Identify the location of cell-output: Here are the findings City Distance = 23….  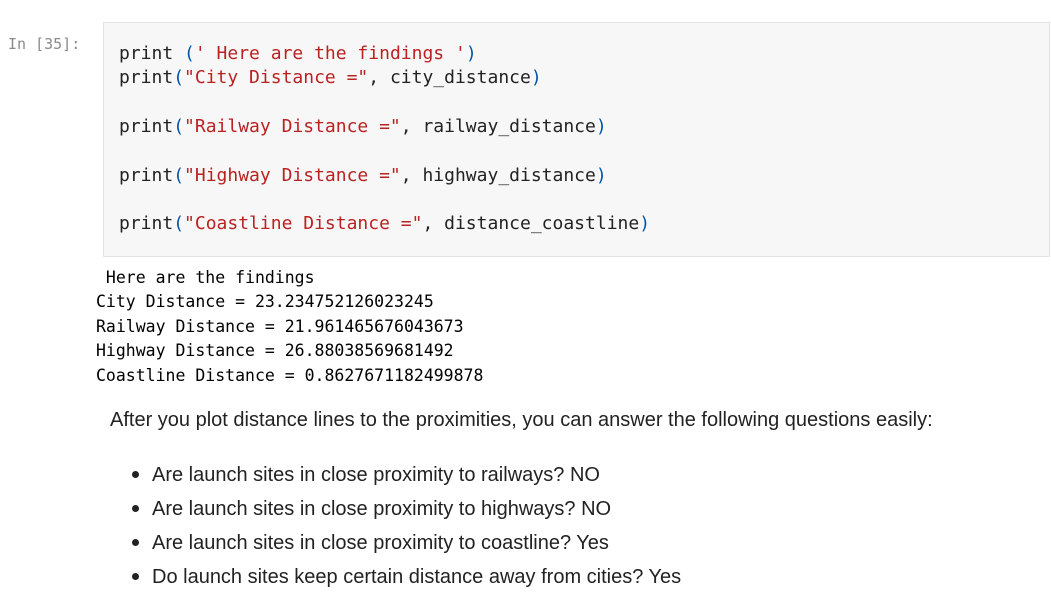
(289, 327).